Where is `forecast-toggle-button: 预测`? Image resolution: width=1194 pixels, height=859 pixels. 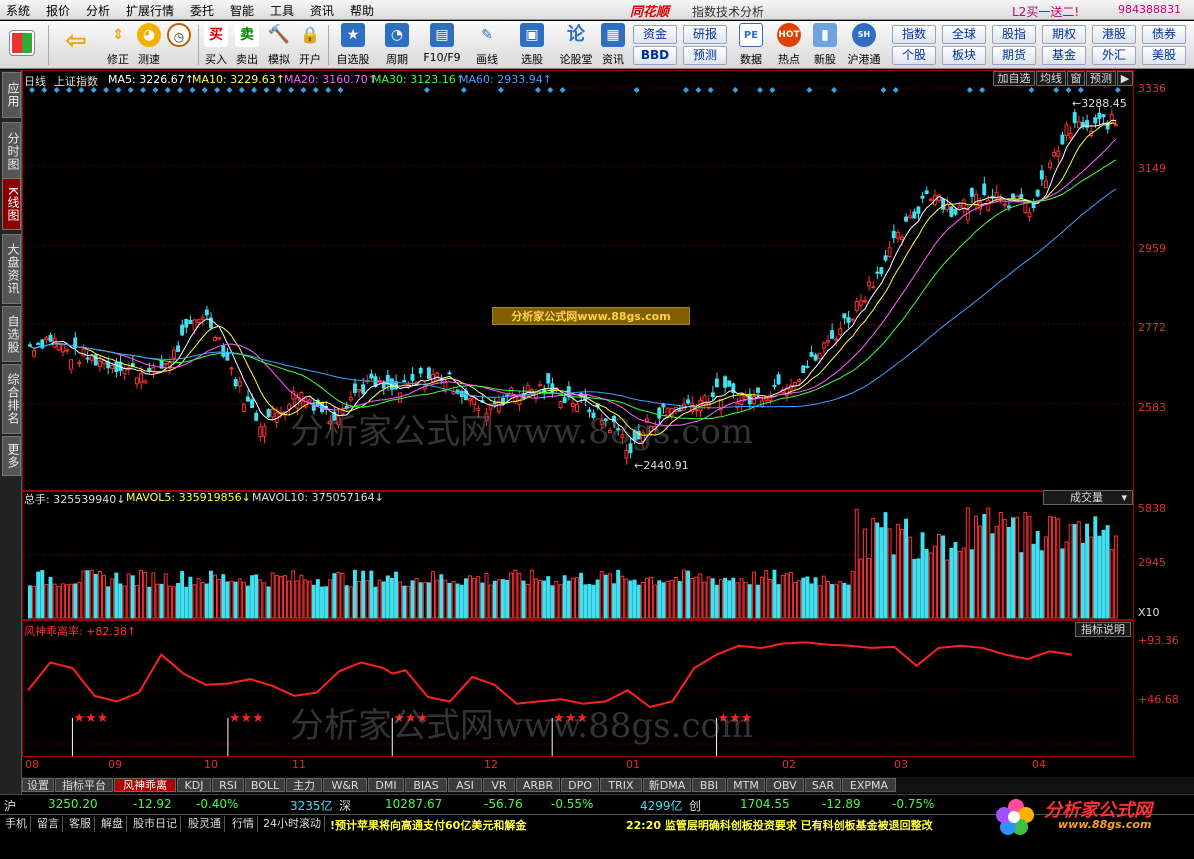
forecast-toggle-button: 预测 is located at coordinates (1101, 78).